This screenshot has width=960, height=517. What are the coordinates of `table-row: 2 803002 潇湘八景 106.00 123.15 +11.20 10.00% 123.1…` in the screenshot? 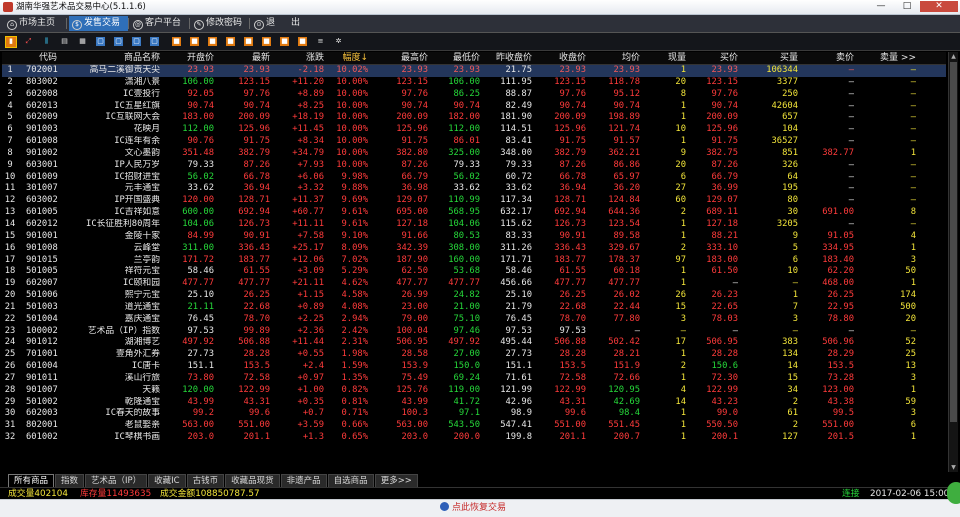 It's located at (474, 83).